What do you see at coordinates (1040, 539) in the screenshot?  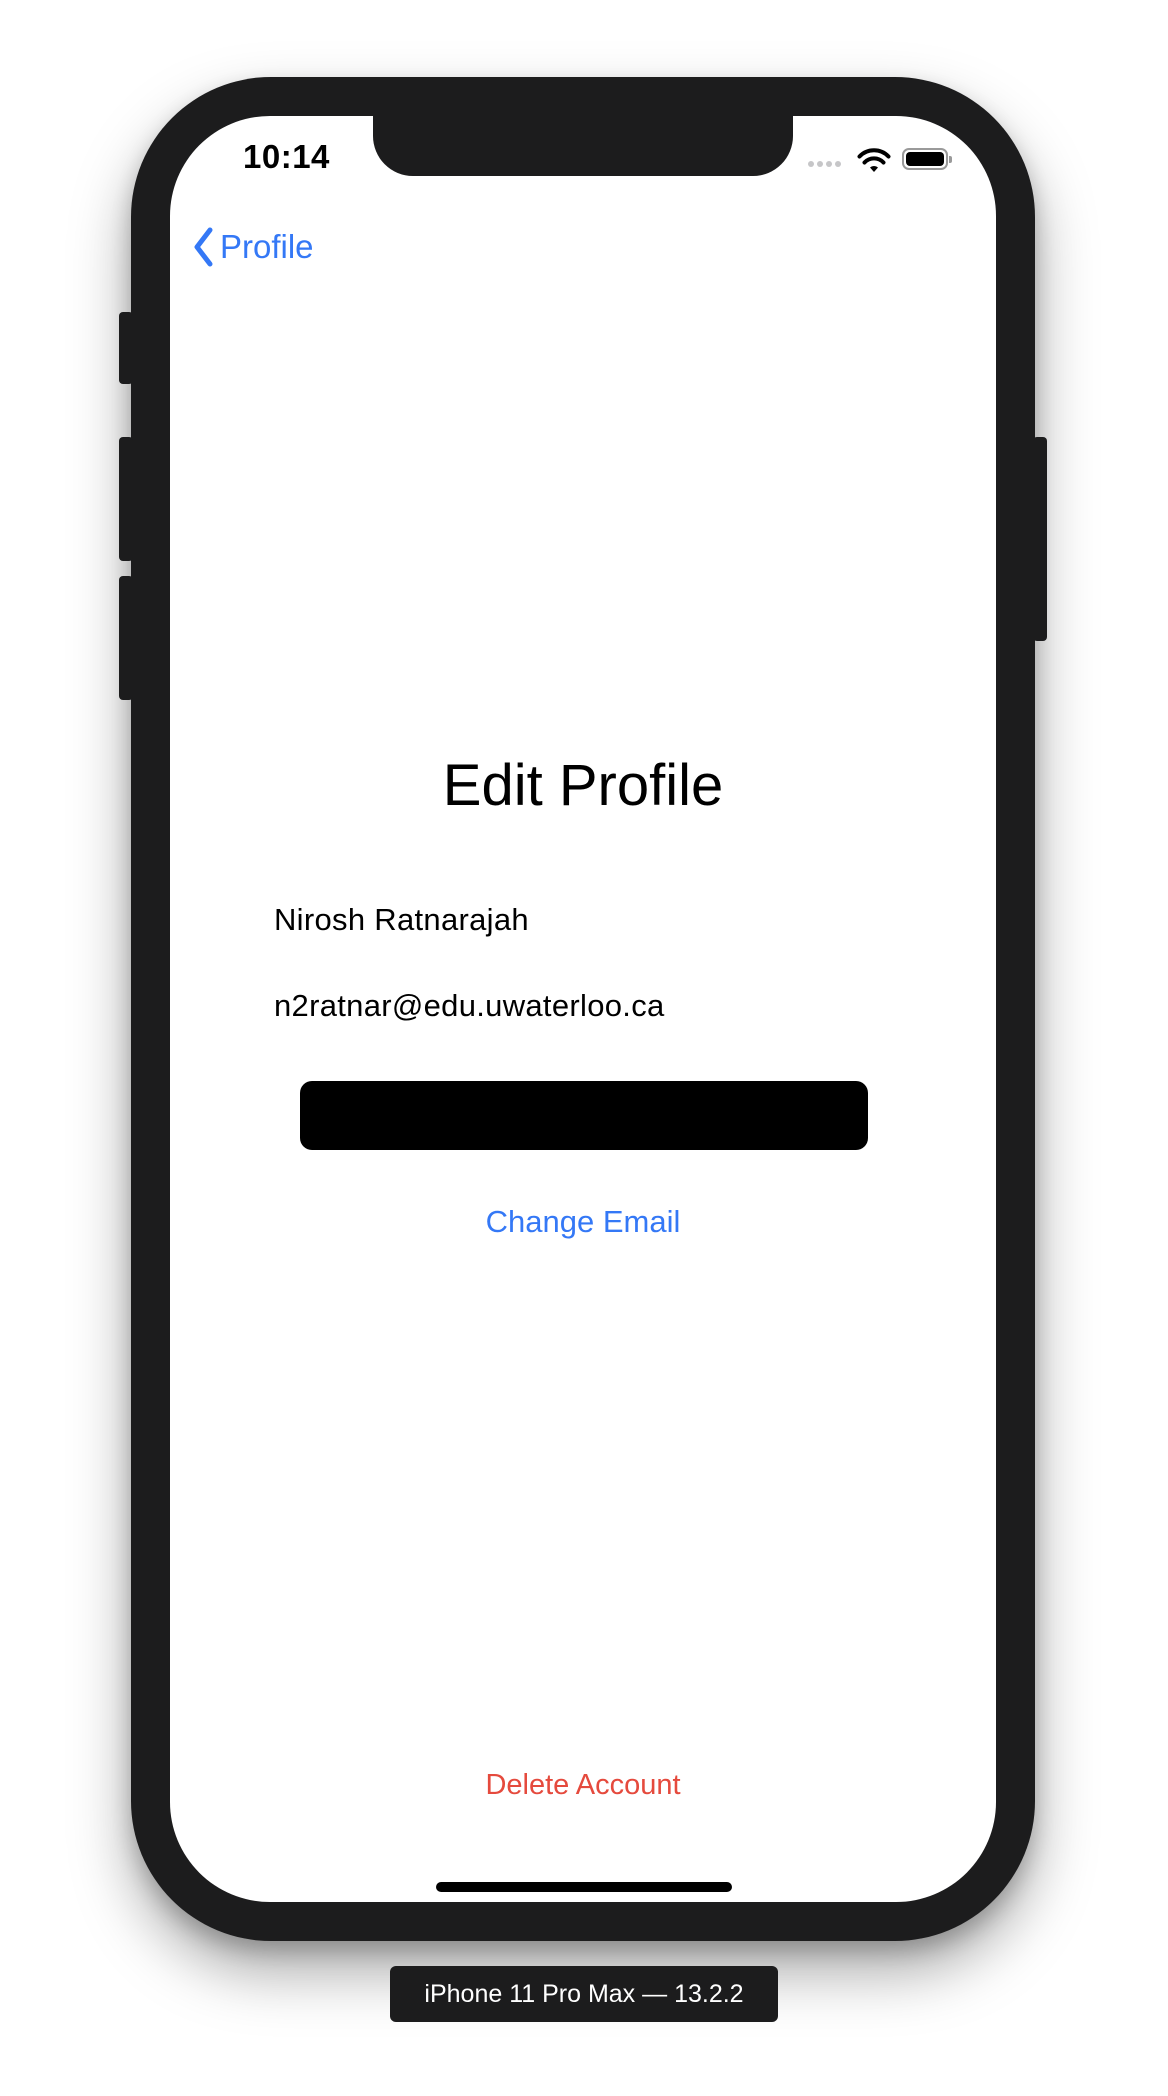 I see `power-button` at bounding box center [1040, 539].